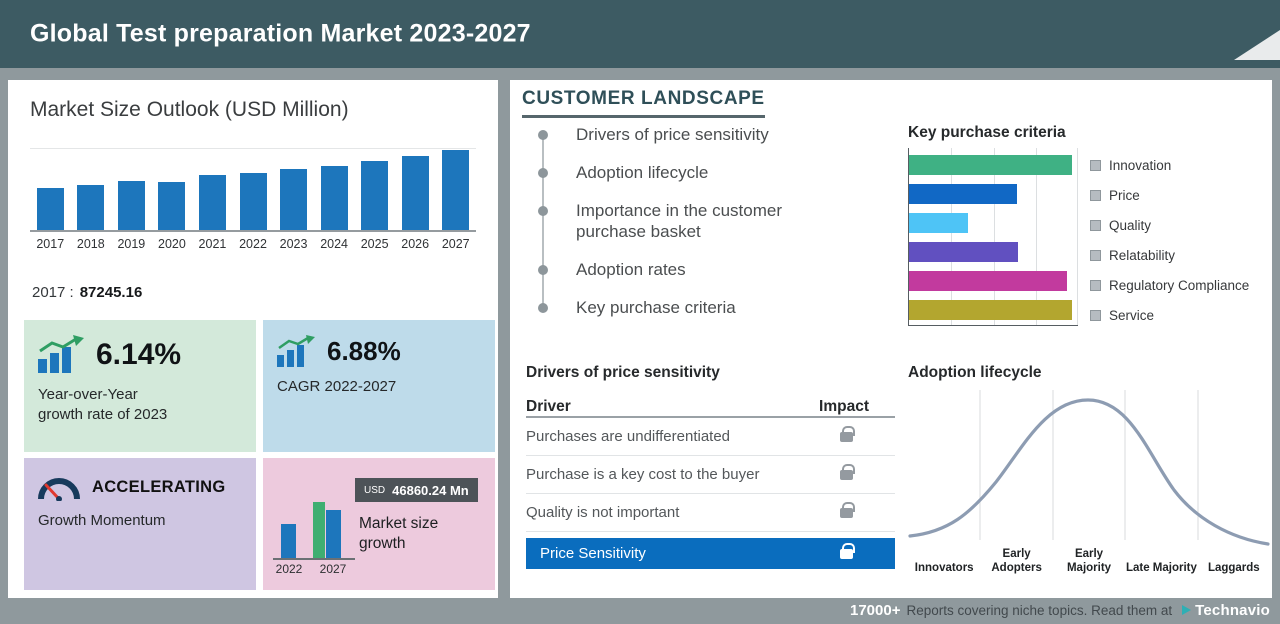 Image resolution: width=1280 pixels, height=624 pixels. Describe the element at coordinates (710, 513) in the screenshot. I see `driver-row-2: Quality is not important` at that location.